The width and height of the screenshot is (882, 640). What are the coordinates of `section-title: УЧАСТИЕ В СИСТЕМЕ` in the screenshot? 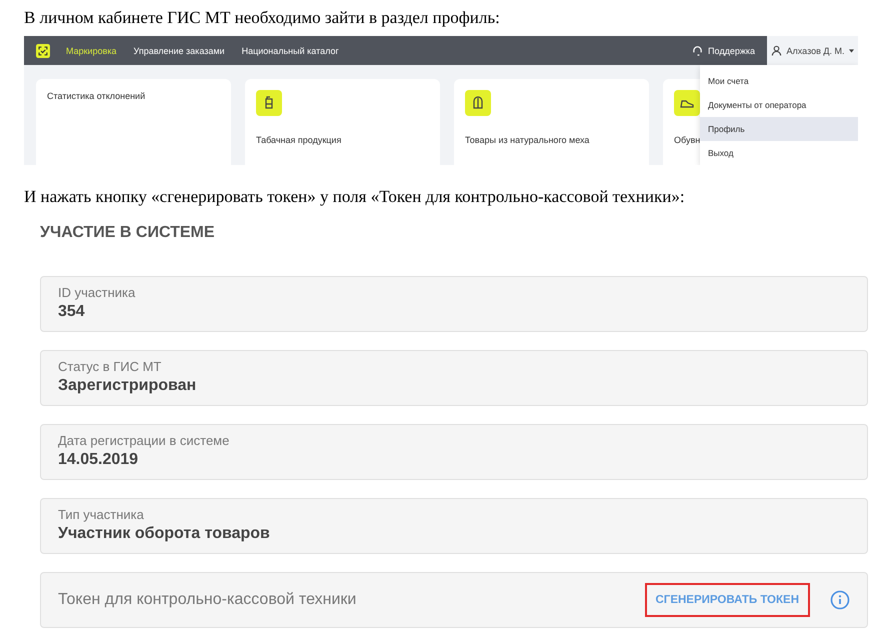 It's located at (128, 233).